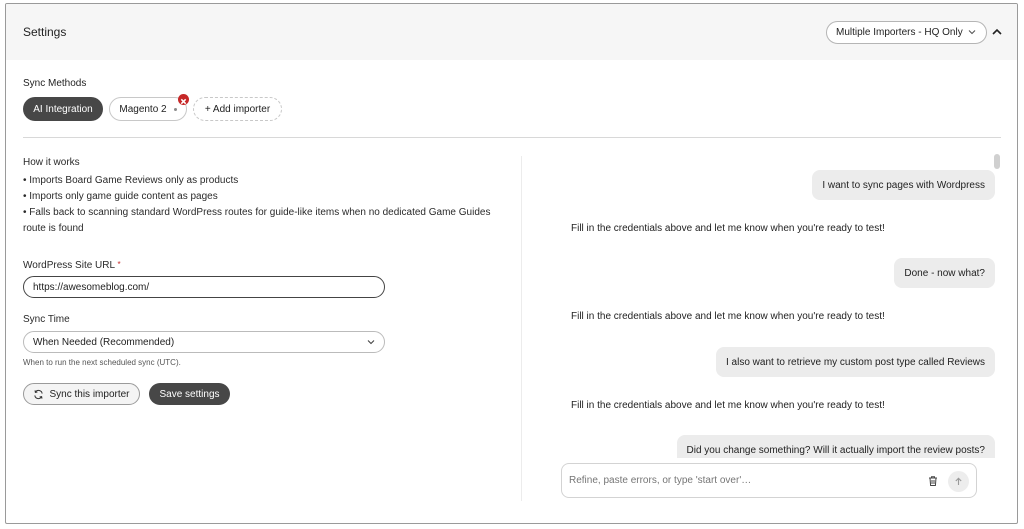 This screenshot has height=529, width=1024. I want to click on url-label-text: WordPress Site URL, so click(69, 265).